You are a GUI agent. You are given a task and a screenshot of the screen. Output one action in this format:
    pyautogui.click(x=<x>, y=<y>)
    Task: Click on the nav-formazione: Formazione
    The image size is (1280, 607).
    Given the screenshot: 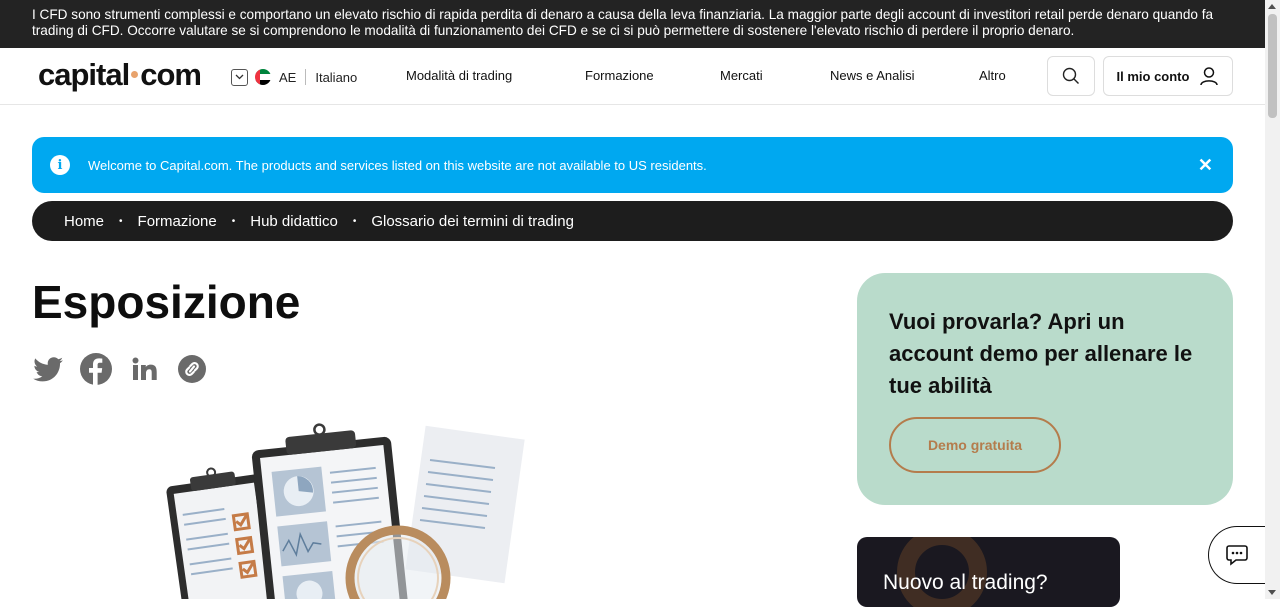 What is the action you would take?
    pyautogui.click(x=619, y=75)
    